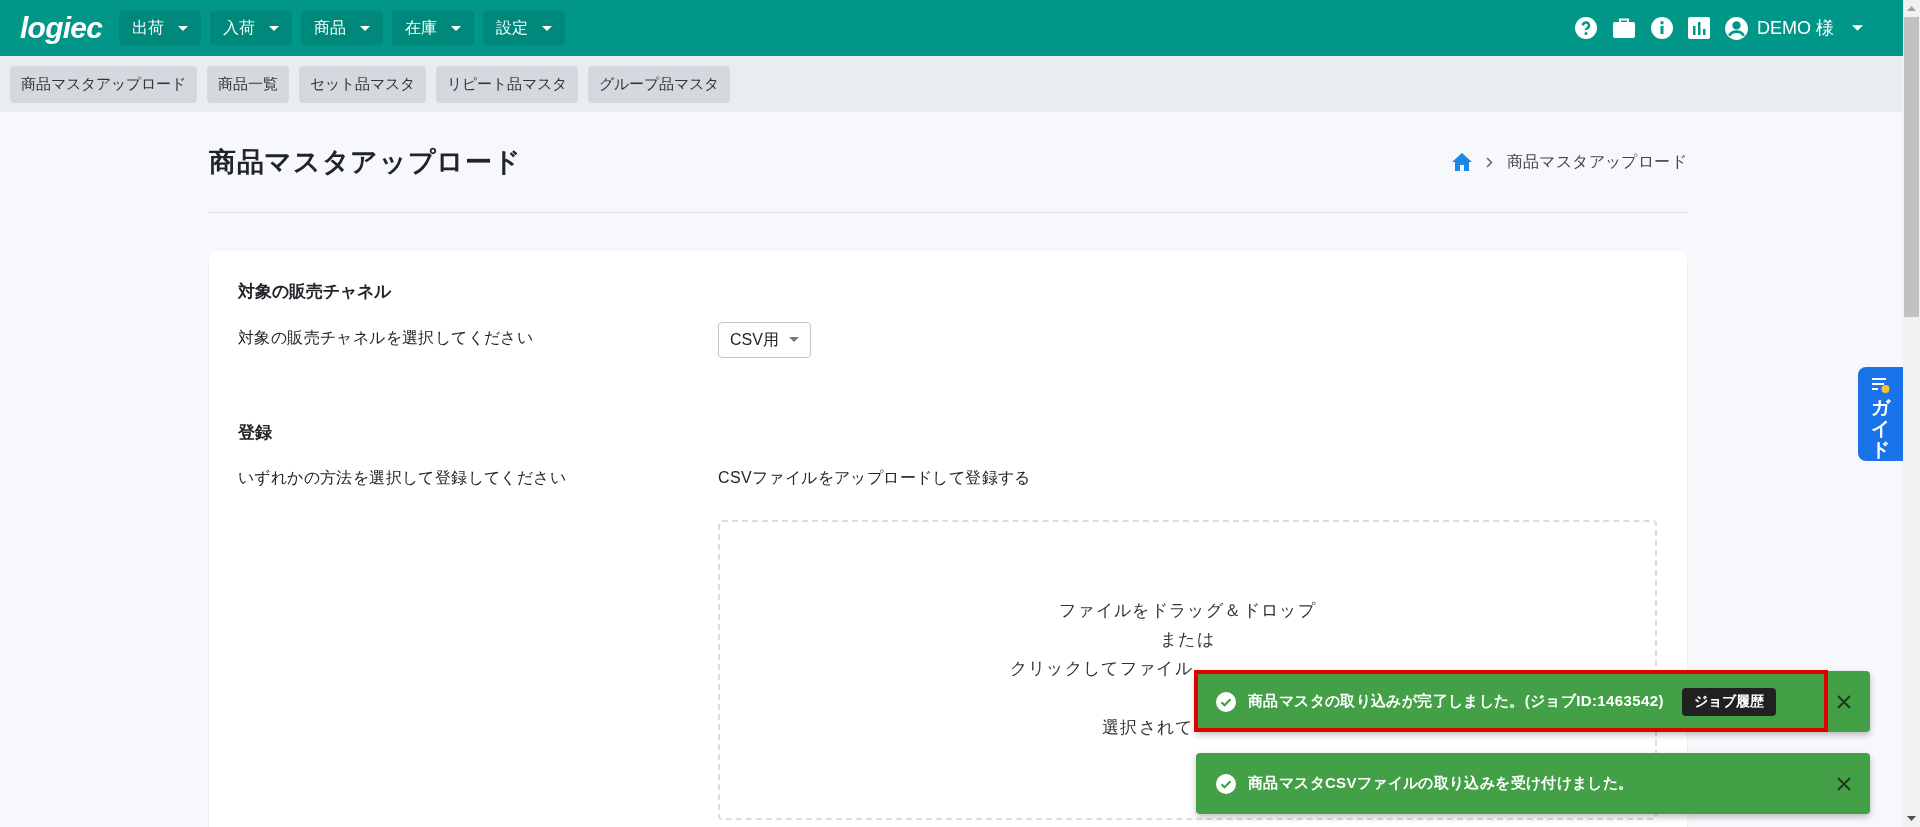  Describe the element at coordinates (659, 84) in the screenshot. I see `sub-nav-tab: グループ品マスタ` at that location.